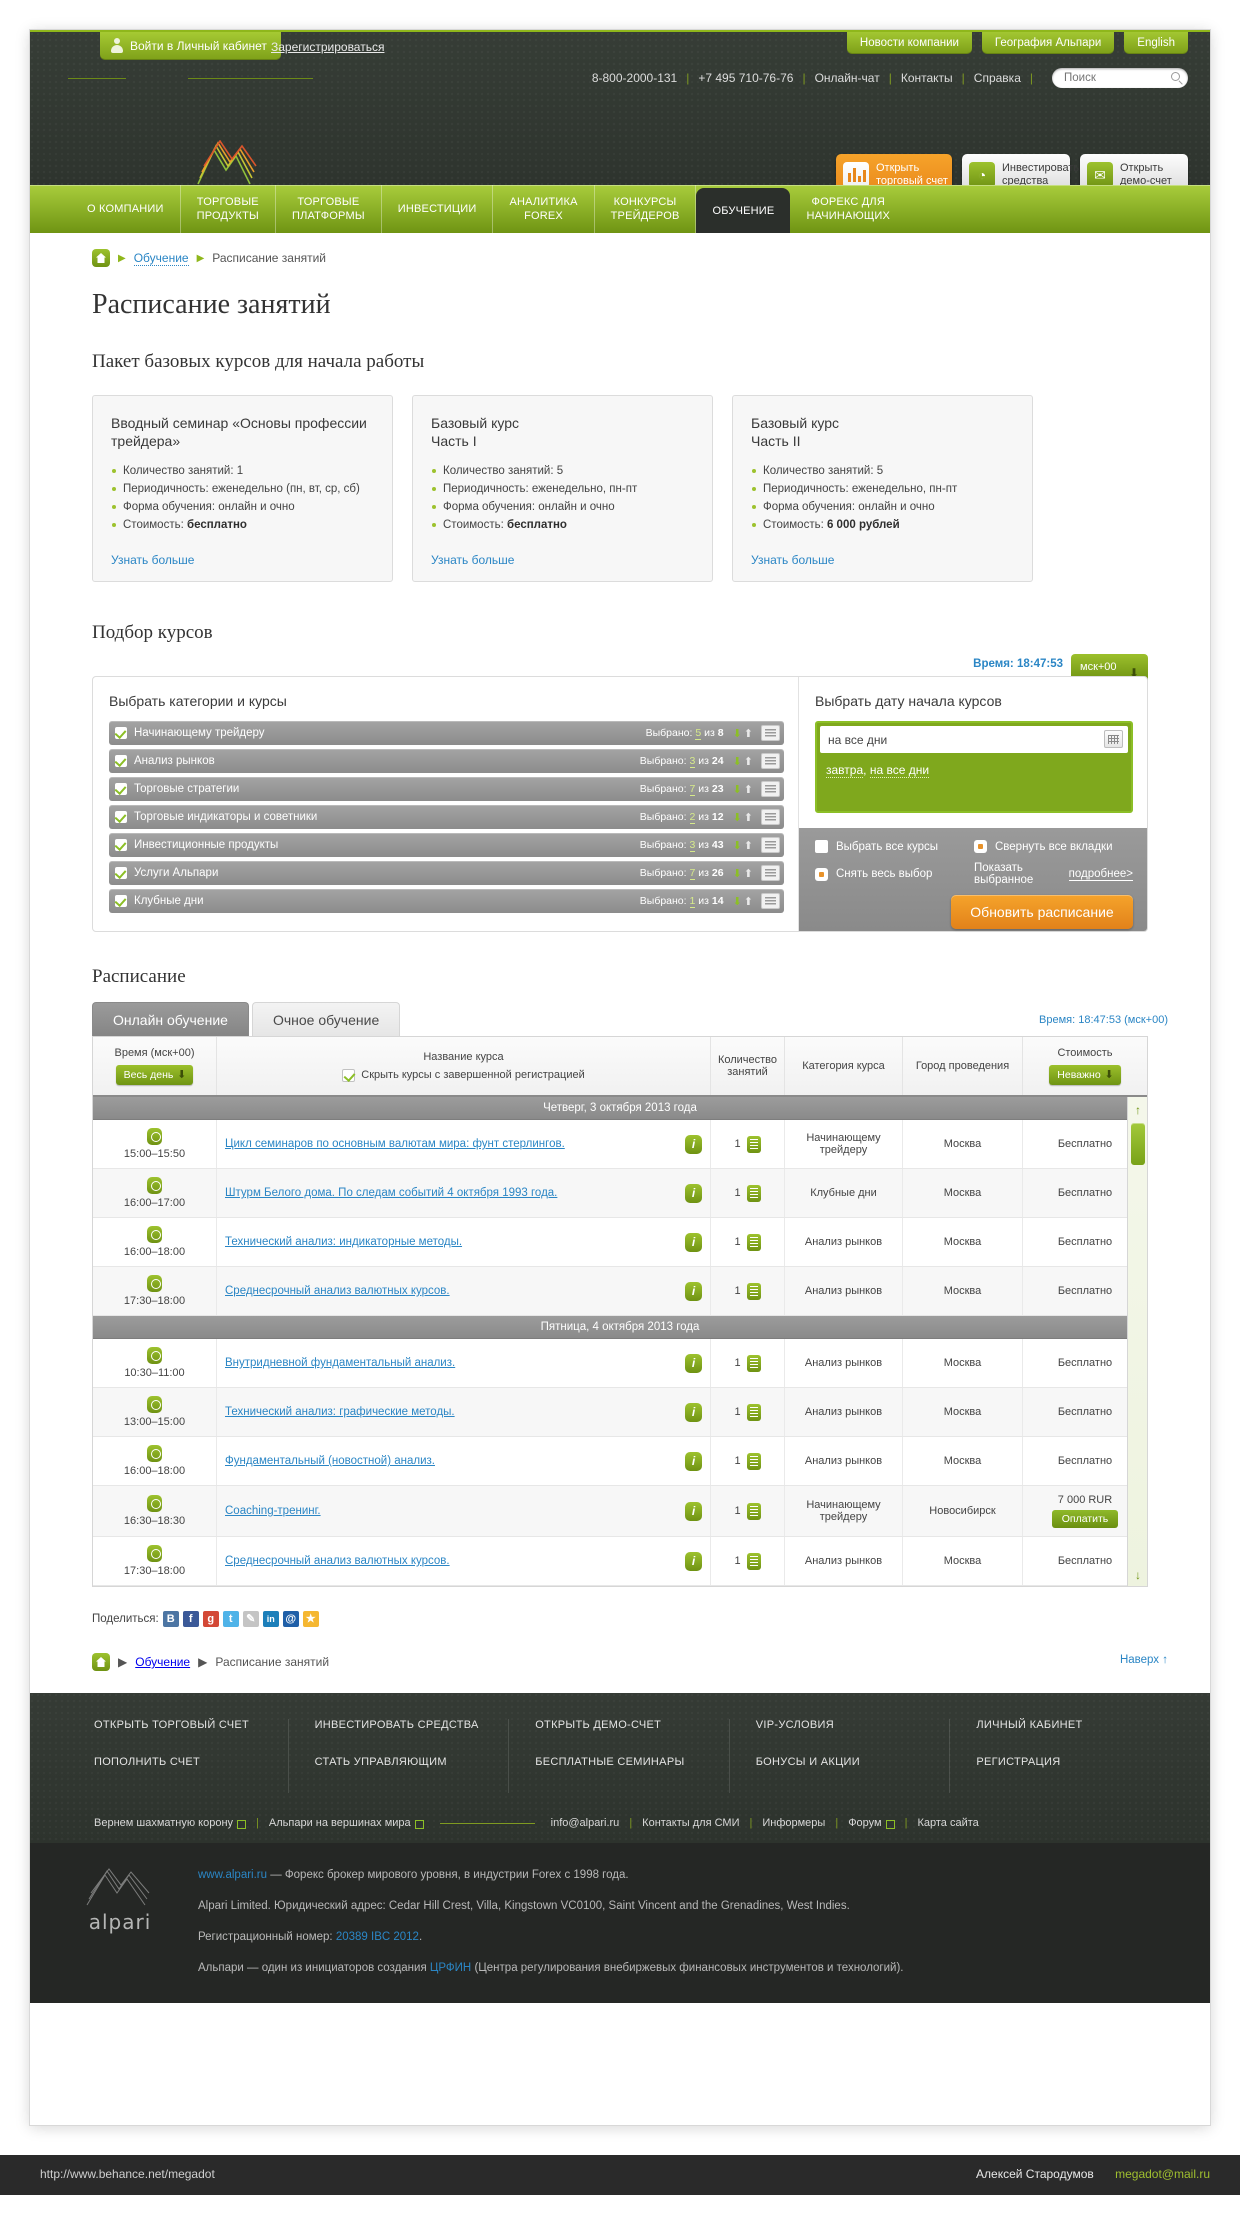 Image resolution: width=1240 pixels, height=2228 pixels. Describe the element at coordinates (1144, 1660) in the screenshot. I see `scroll-to-top-link: Наверх ↑` at that location.